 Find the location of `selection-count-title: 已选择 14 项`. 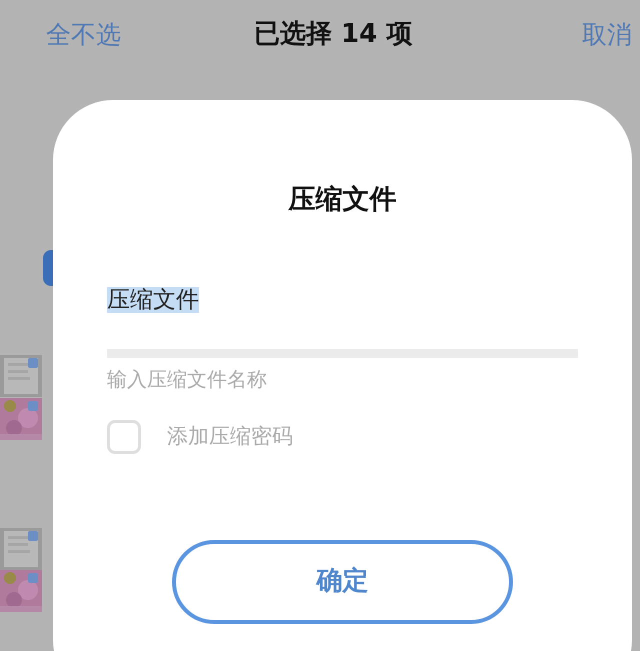

selection-count-title: 已选择 14 项 is located at coordinates (333, 34).